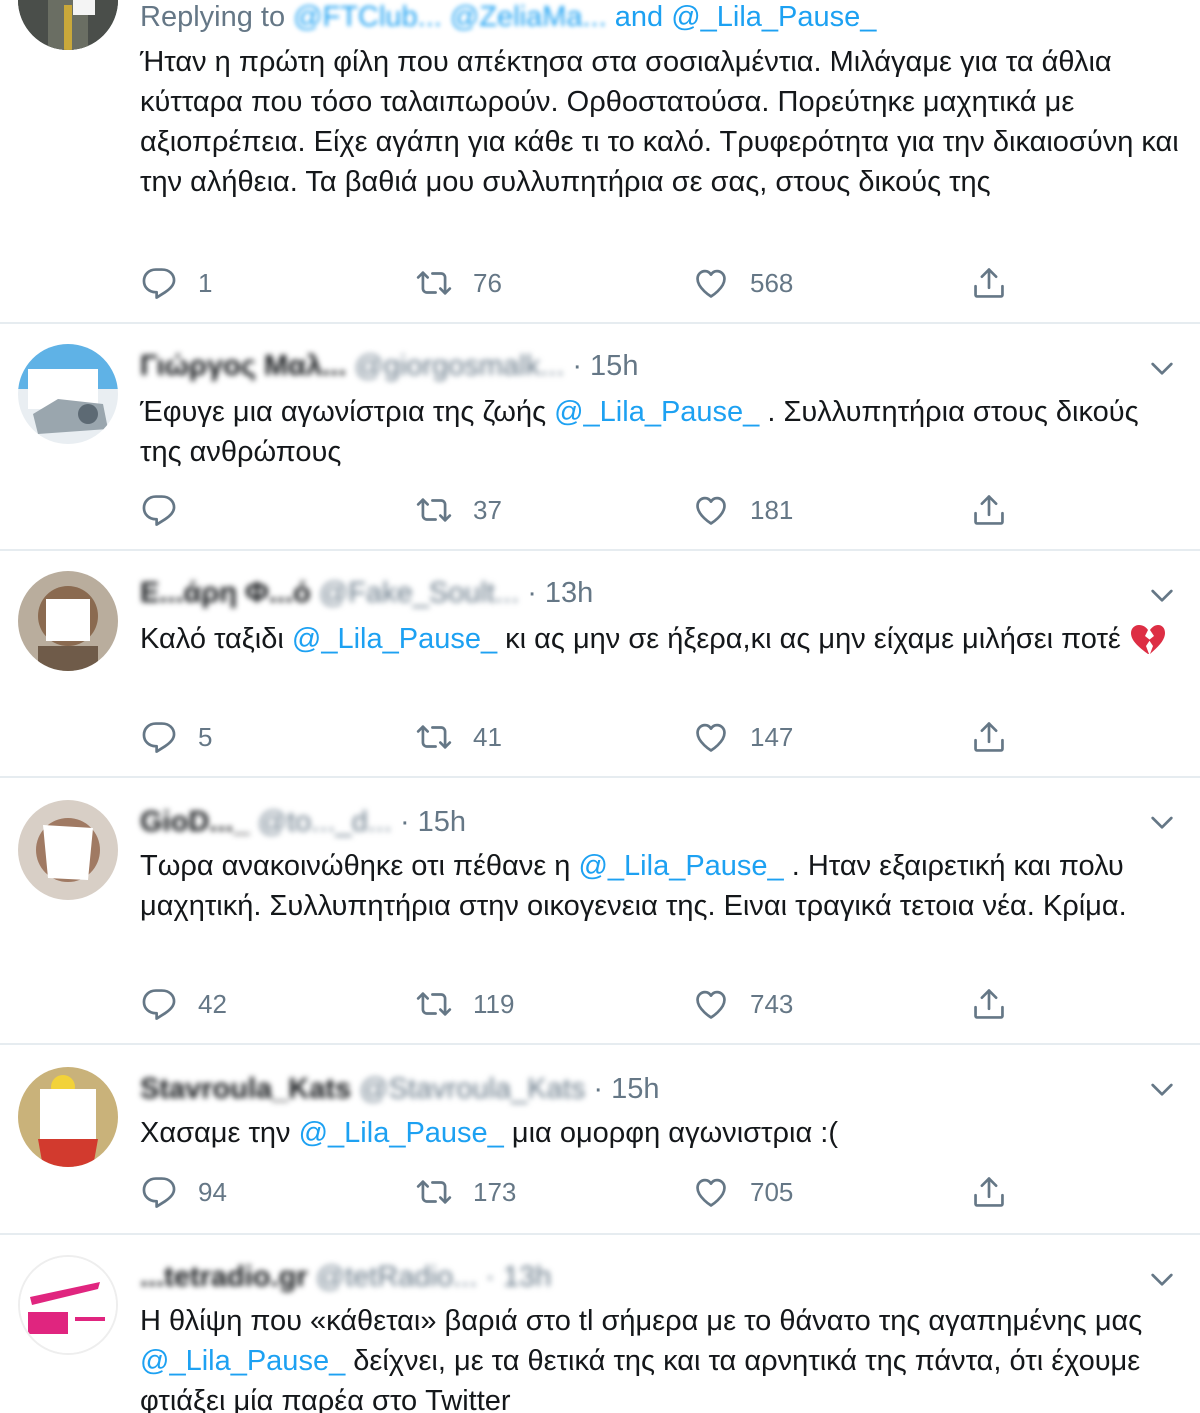  What do you see at coordinates (590, 510) in the screenshot?
I see `tweet-actions: 37 181` at bounding box center [590, 510].